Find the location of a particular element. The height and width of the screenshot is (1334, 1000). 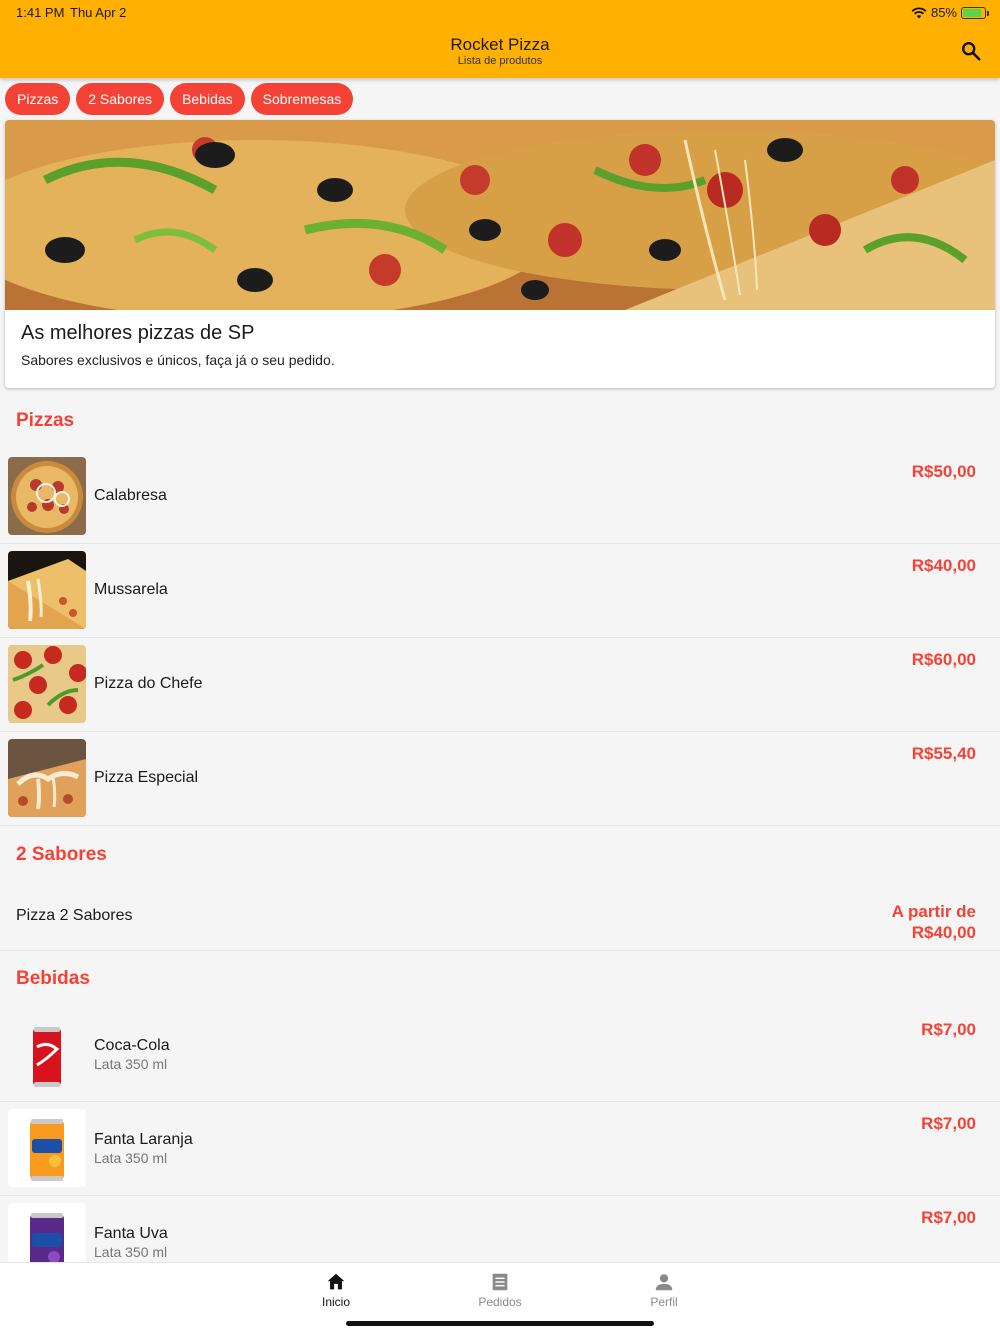

product-price: R$50,00 is located at coordinates (943, 471).